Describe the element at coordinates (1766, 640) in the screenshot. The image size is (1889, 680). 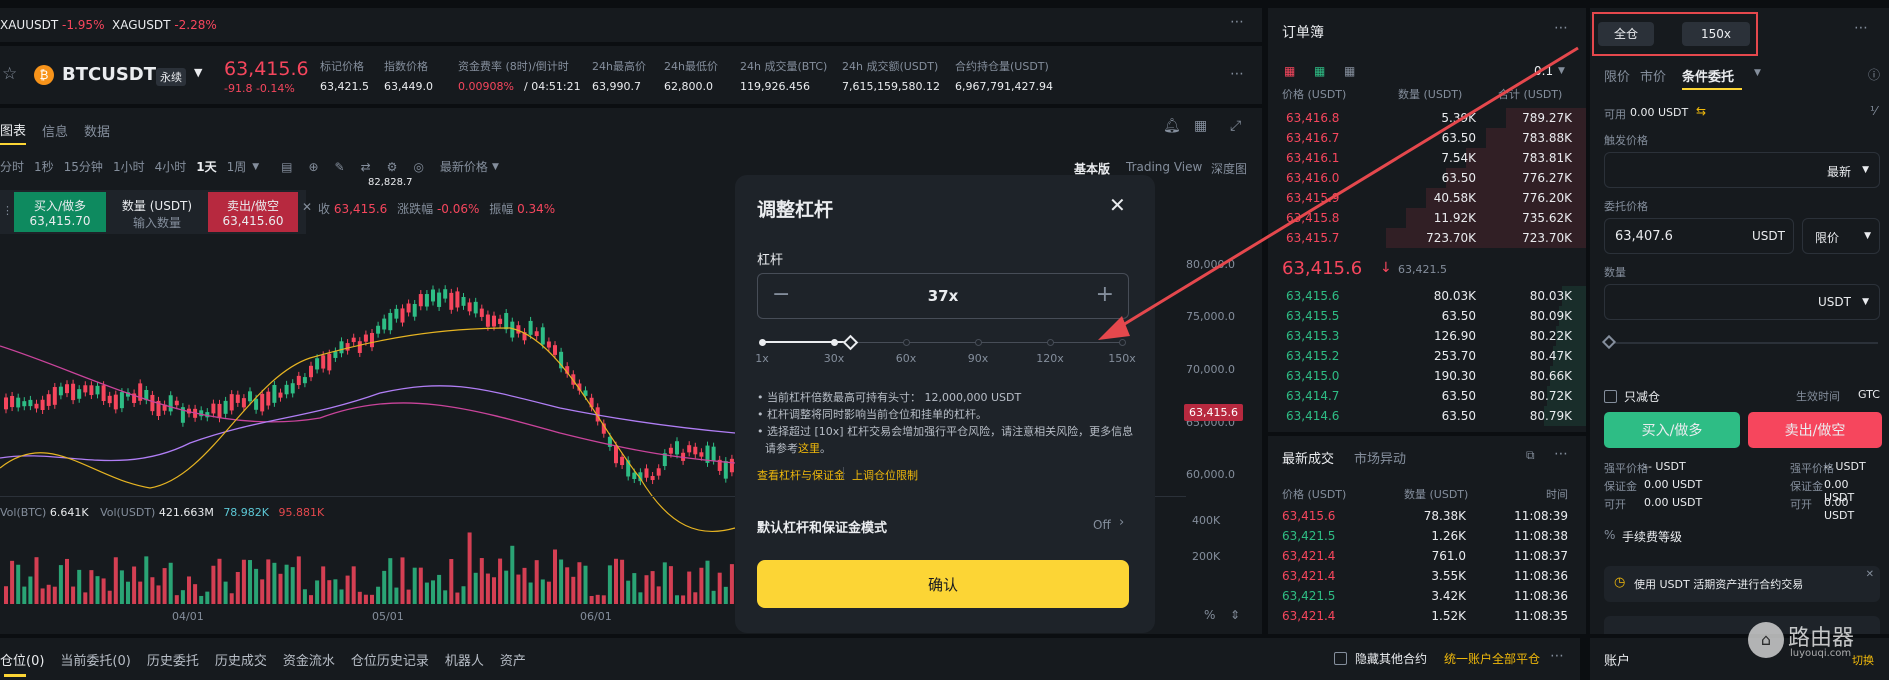
I see `router-logo-icon: ⌂` at that location.